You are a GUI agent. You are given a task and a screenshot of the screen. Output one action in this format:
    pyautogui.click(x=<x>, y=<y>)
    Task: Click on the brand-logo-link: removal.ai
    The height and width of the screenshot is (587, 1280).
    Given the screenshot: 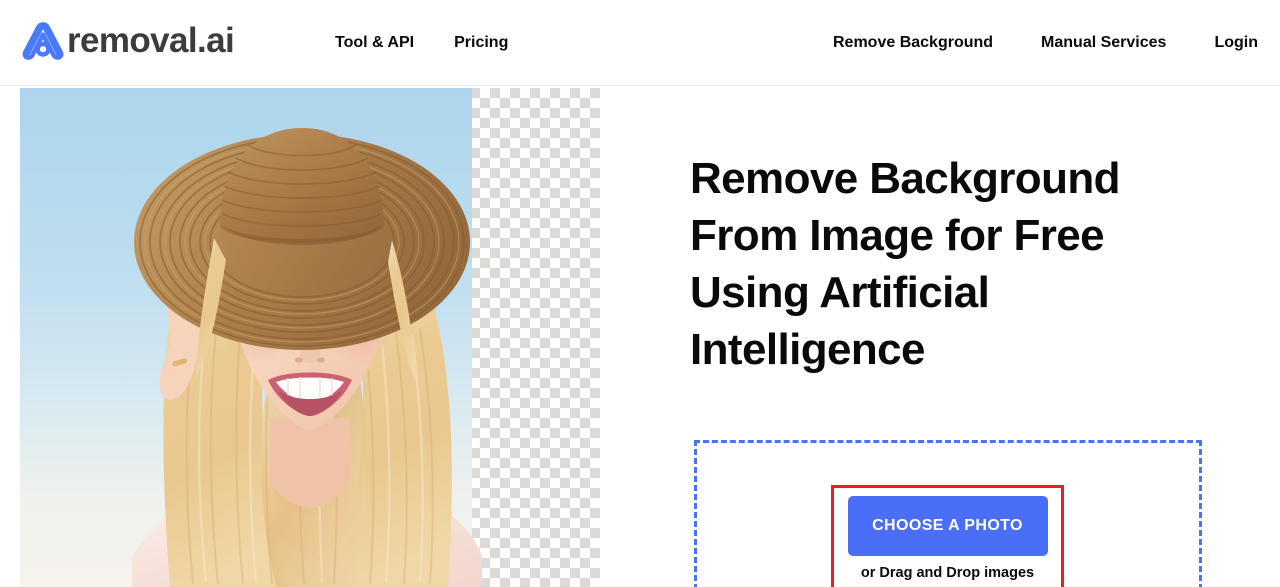 What is the action you would take?
    pyautogui.click(x=127, y=40)
    